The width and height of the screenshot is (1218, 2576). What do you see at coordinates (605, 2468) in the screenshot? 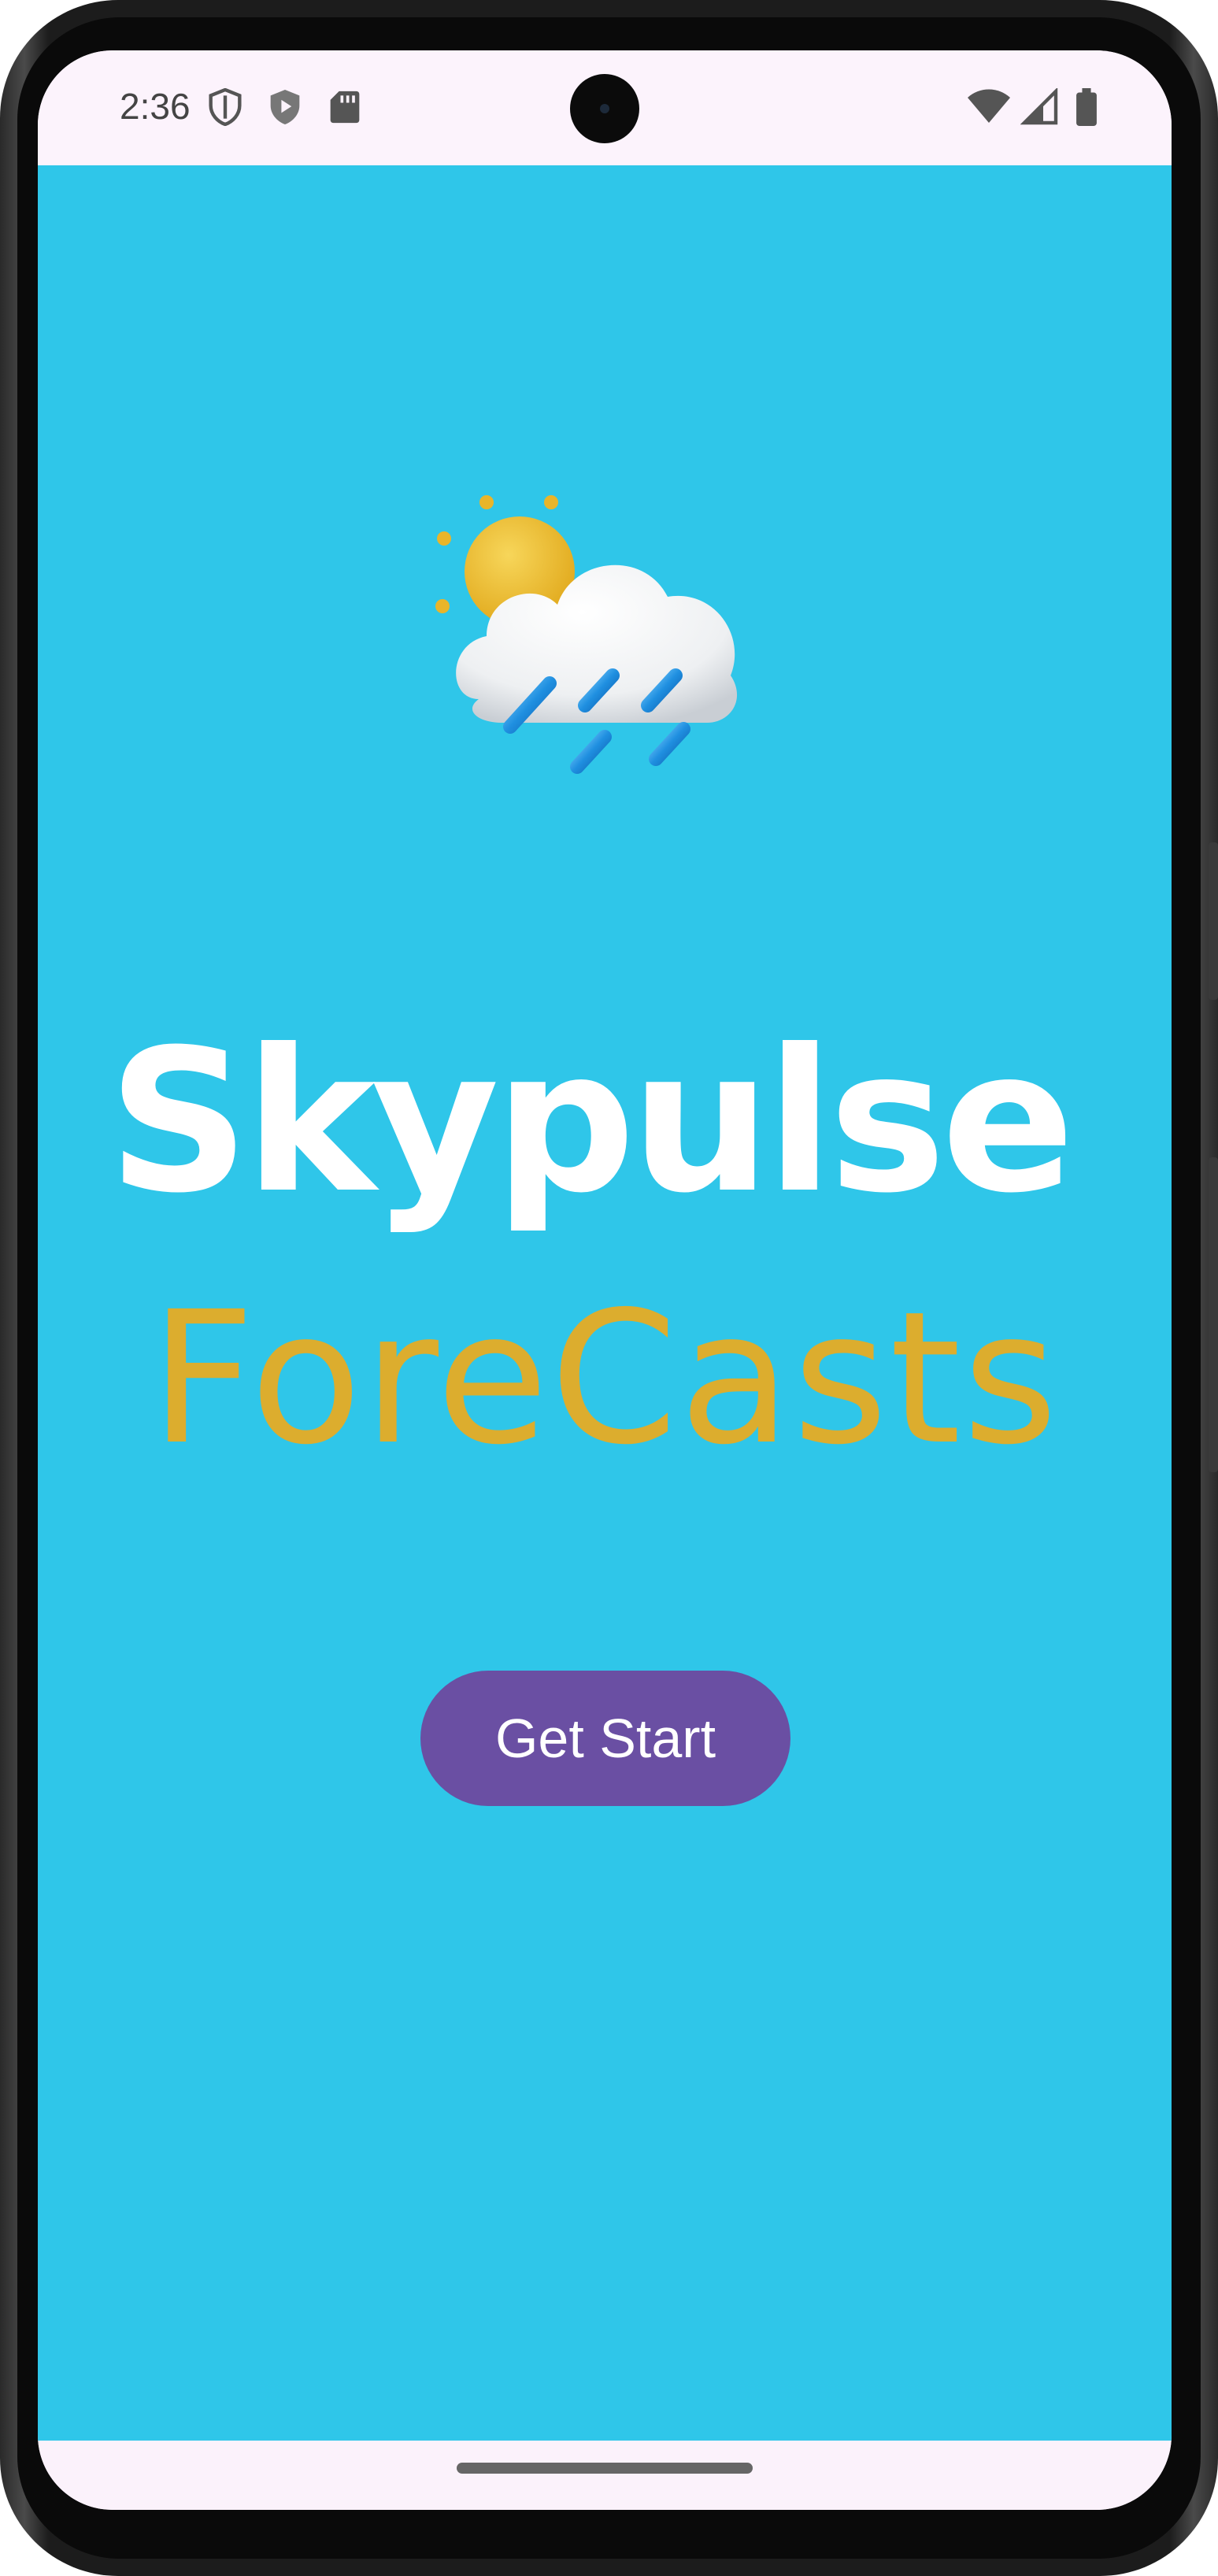
I see `gesture-handle` at bounding box center [605, 2468].